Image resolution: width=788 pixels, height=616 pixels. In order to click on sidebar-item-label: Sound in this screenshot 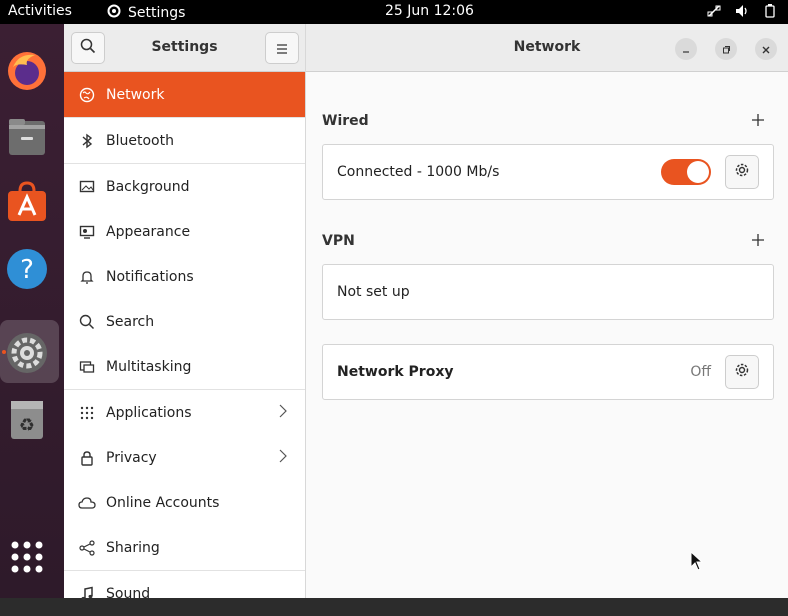, I will do `click(128, 593)`.